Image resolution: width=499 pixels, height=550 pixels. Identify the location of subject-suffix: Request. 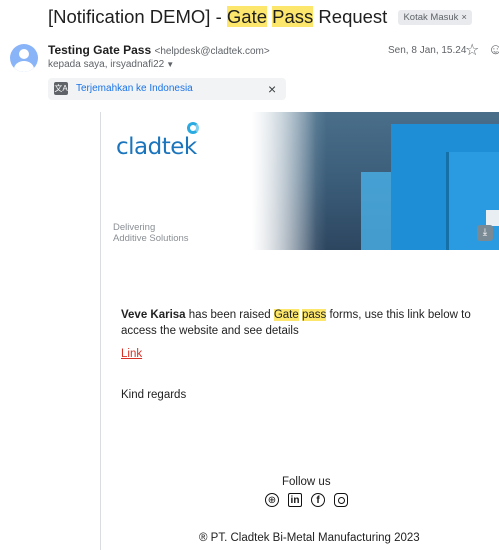
(350, 16).